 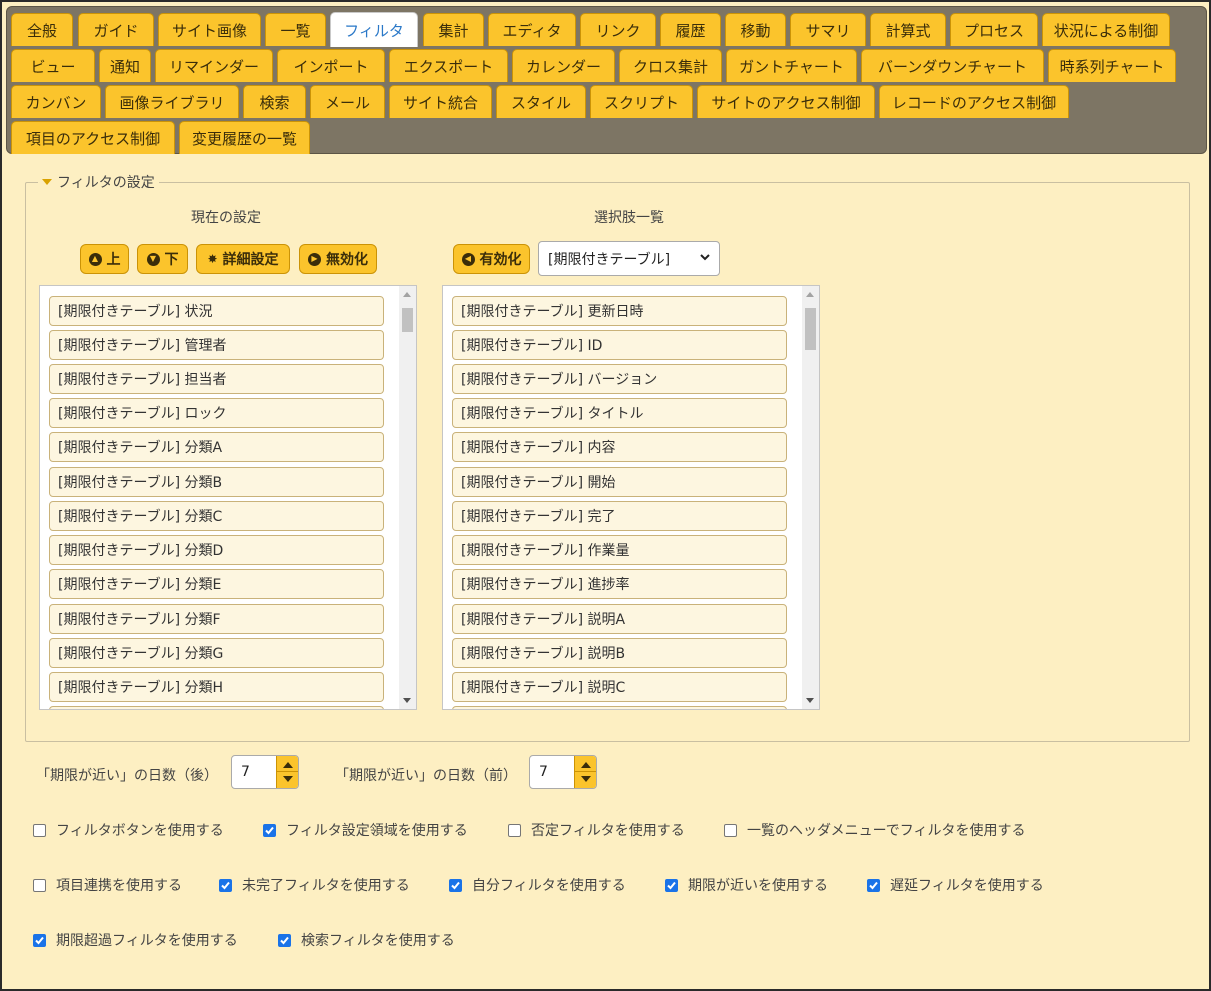 What do you see at coordinates (216, 687) in the screenshot?
I see `list-item: [期限付きテーブル] 分類H` at bounding box center [216, 687].